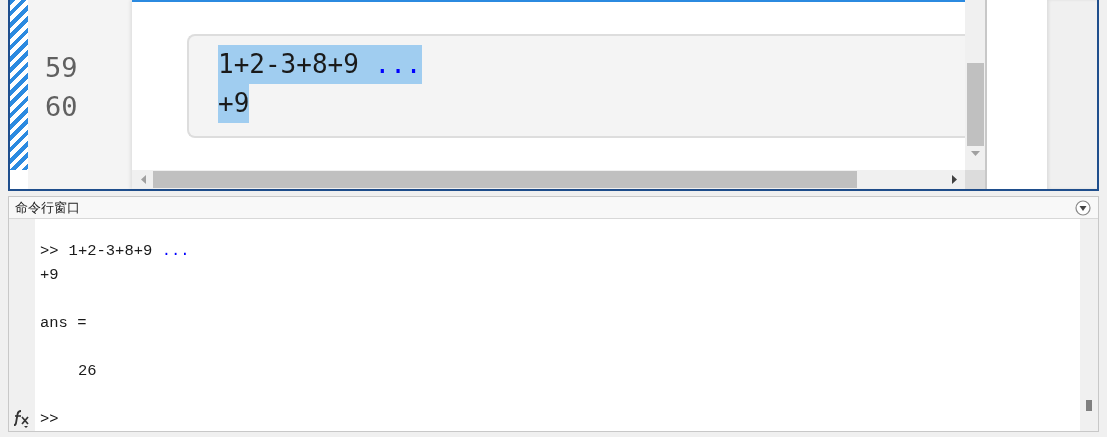  I want to click on panel-title: 命令行窗口, so click(47, 207).